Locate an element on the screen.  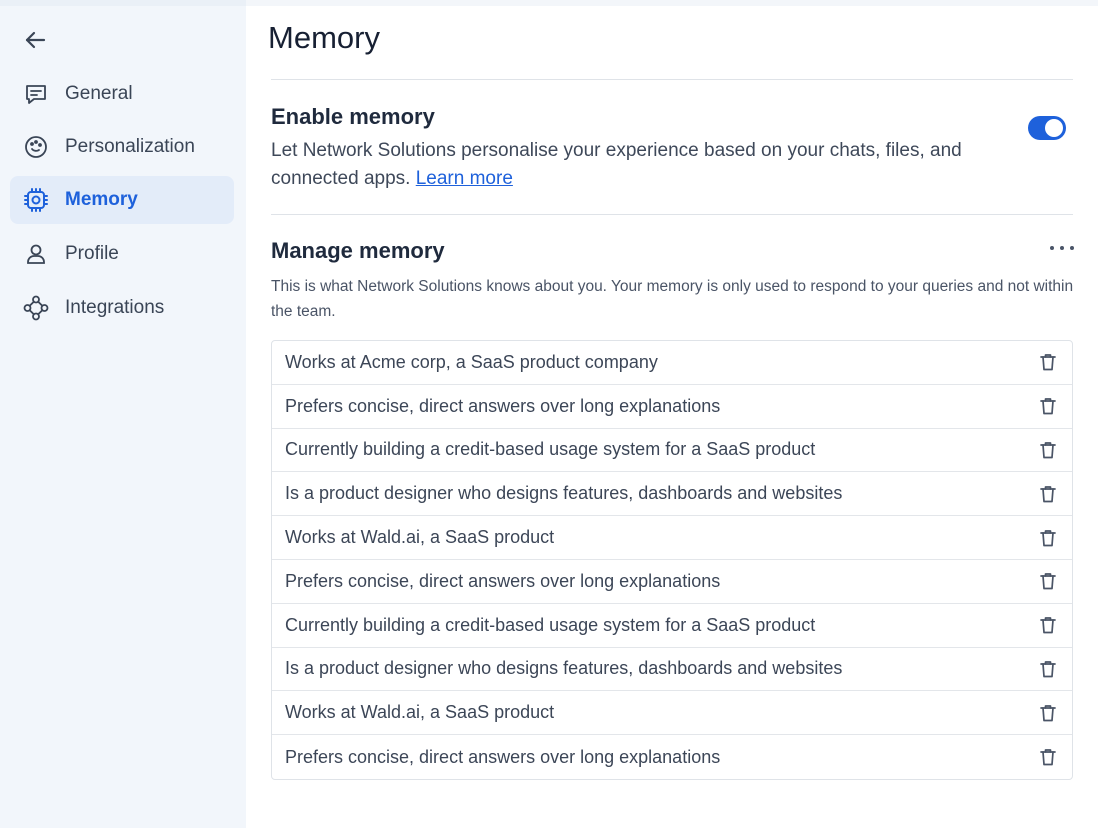
back-button is located at coordinates (35, 40).